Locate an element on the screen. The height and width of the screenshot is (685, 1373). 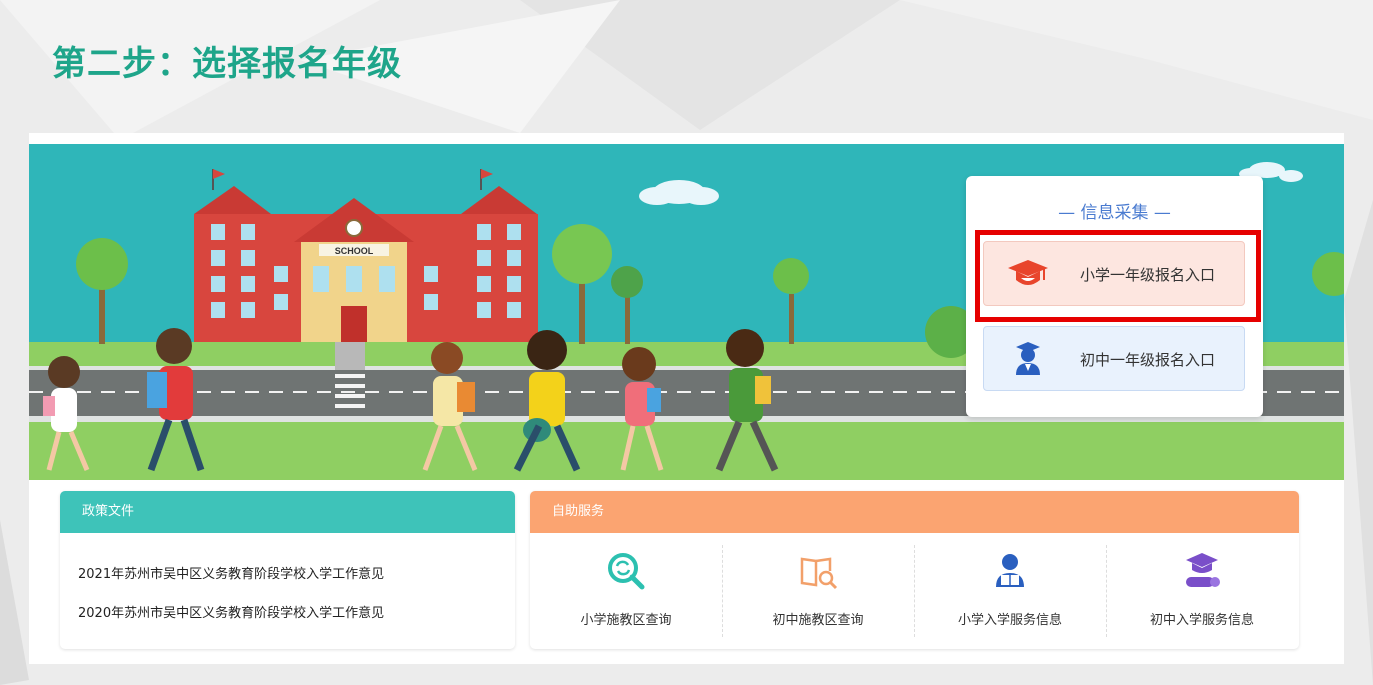
junior-grade1-entry-label: 初中一年级报名入口 is located at coordinates (1148, 360).